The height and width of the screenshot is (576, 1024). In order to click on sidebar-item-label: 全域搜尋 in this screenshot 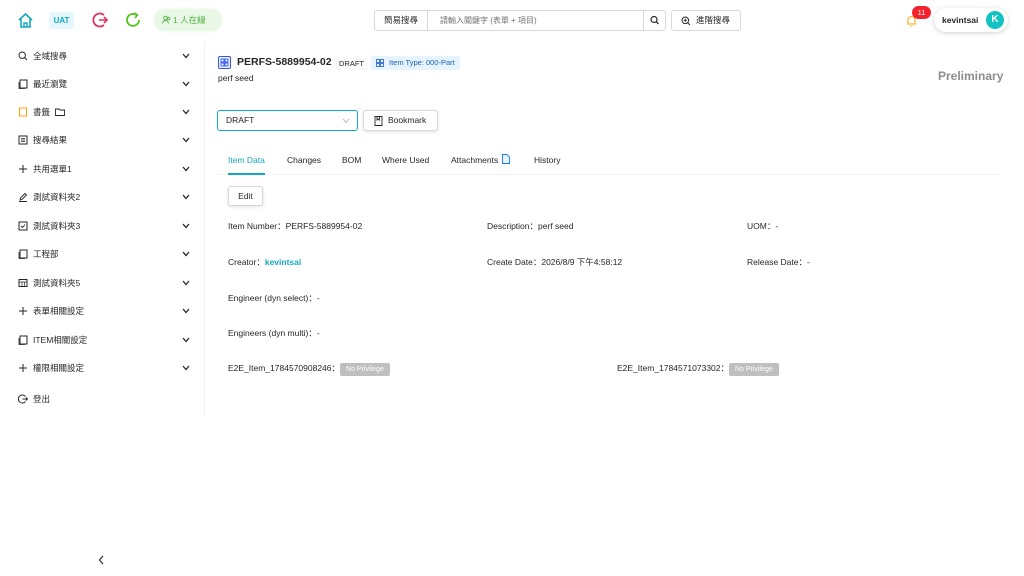, I will do `click(50, 56)`.